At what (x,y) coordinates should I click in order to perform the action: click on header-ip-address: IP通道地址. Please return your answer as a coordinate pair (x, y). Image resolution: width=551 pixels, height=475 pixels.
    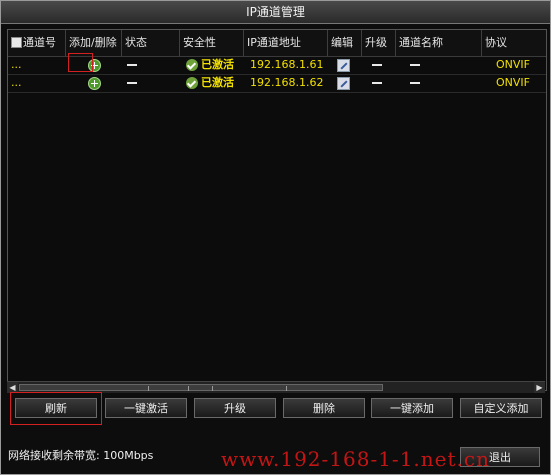
    Looking at the image, I should click on (286, 43).